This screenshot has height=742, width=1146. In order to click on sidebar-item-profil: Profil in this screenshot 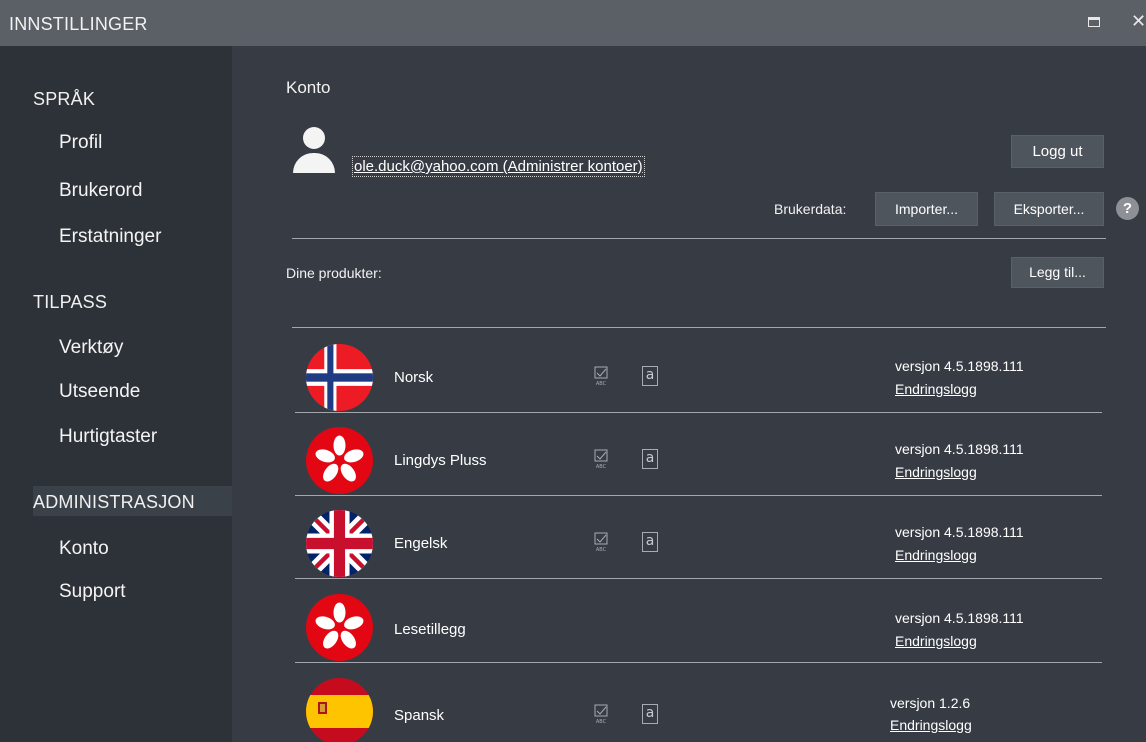, I will do `click(80, 143)`.